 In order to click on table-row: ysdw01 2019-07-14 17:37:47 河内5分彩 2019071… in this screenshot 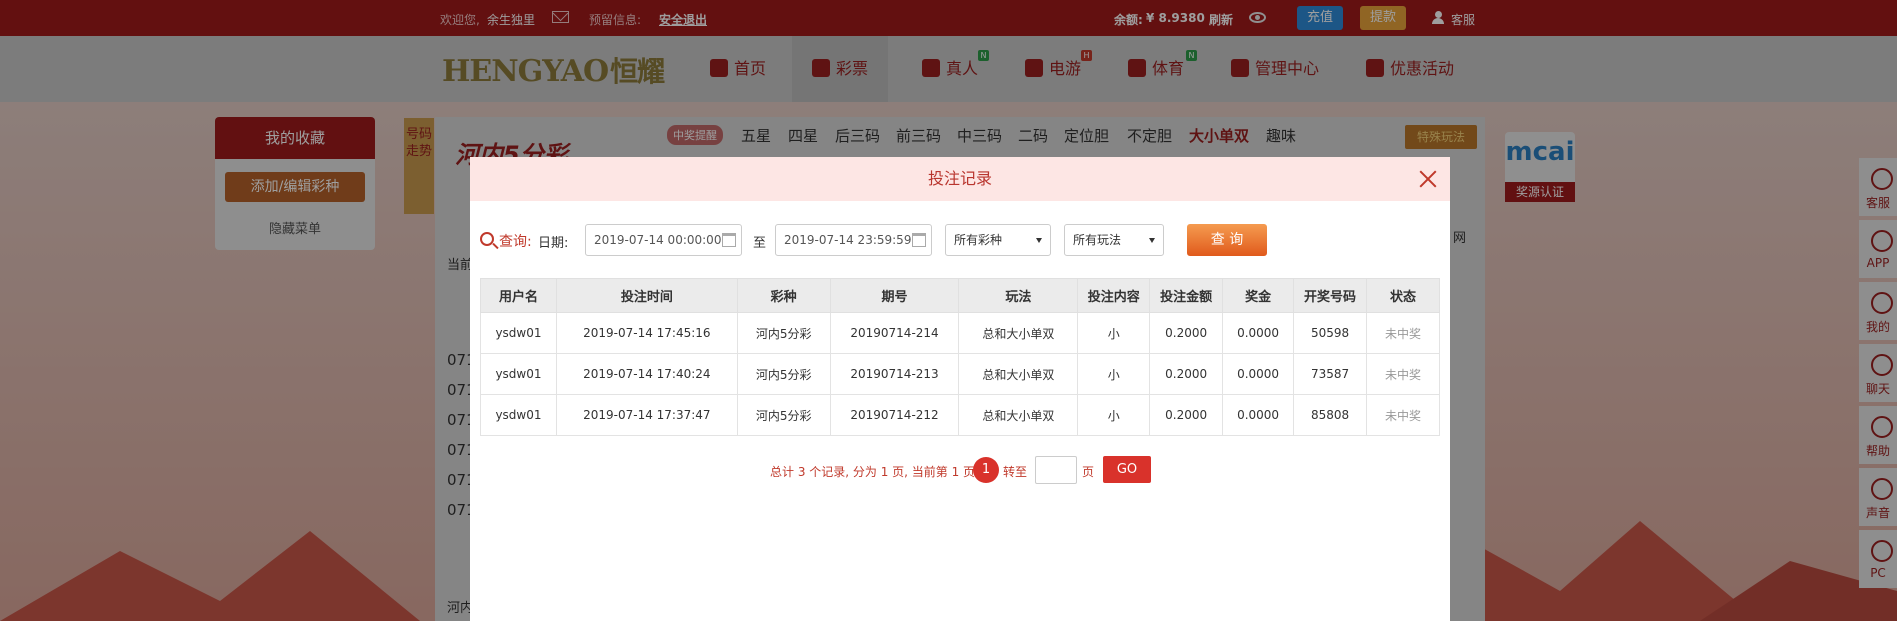, I will do `click(960, 415)`.